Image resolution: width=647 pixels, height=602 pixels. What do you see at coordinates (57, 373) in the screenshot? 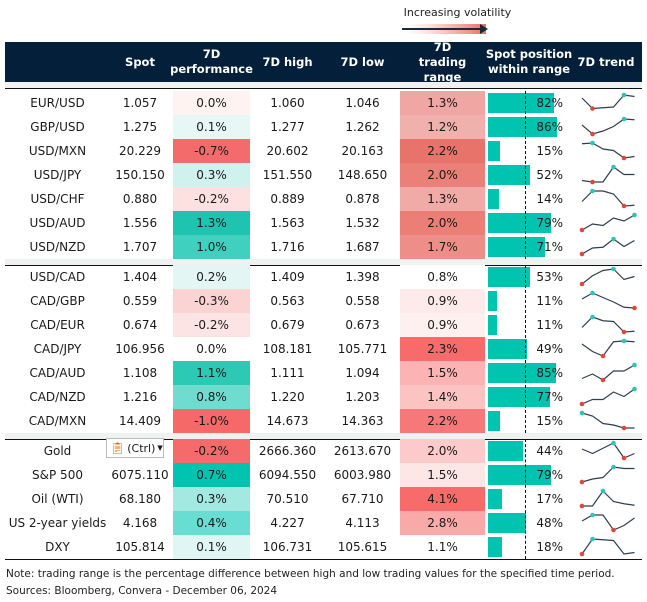
I see `cell-name: CAD/AUD` at bounding box center [57, 373].